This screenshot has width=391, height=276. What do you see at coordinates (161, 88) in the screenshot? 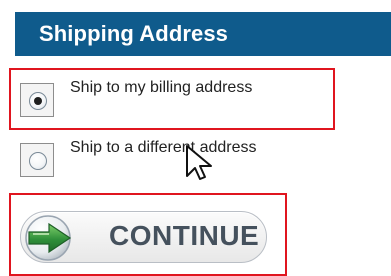
I see `billing-option-label: Ship to my billing address` at bounding box center [161, 88].